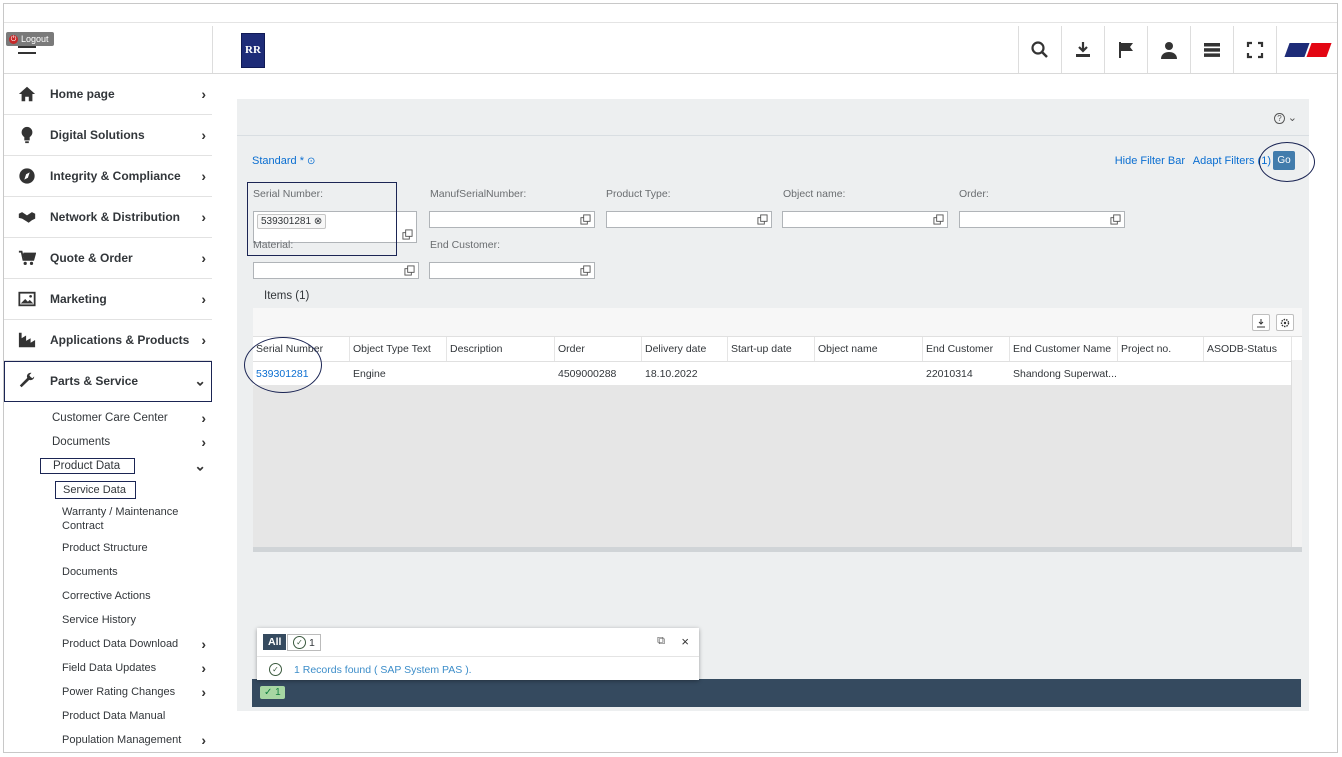 Image resolution: width=1342 pixels, height=757 pixels. What do you see at coordinates (1306, 49) in the screenshot?
I see `mtu-logo` at bounding box center [1306, 49].